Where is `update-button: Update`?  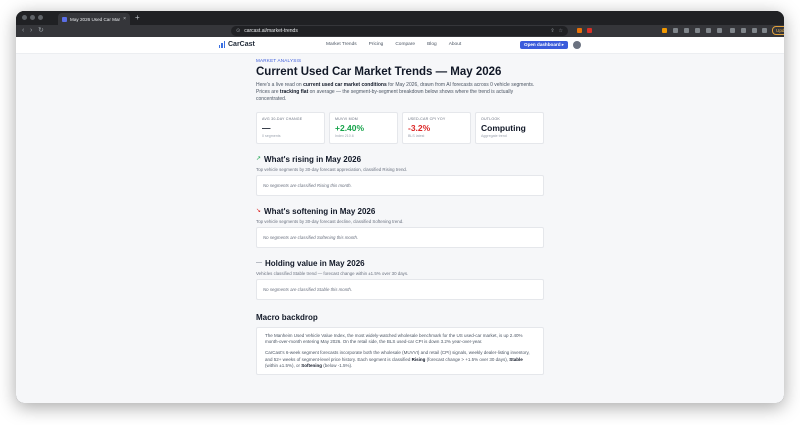 update-button: Update is located at coordinates (778, 30).